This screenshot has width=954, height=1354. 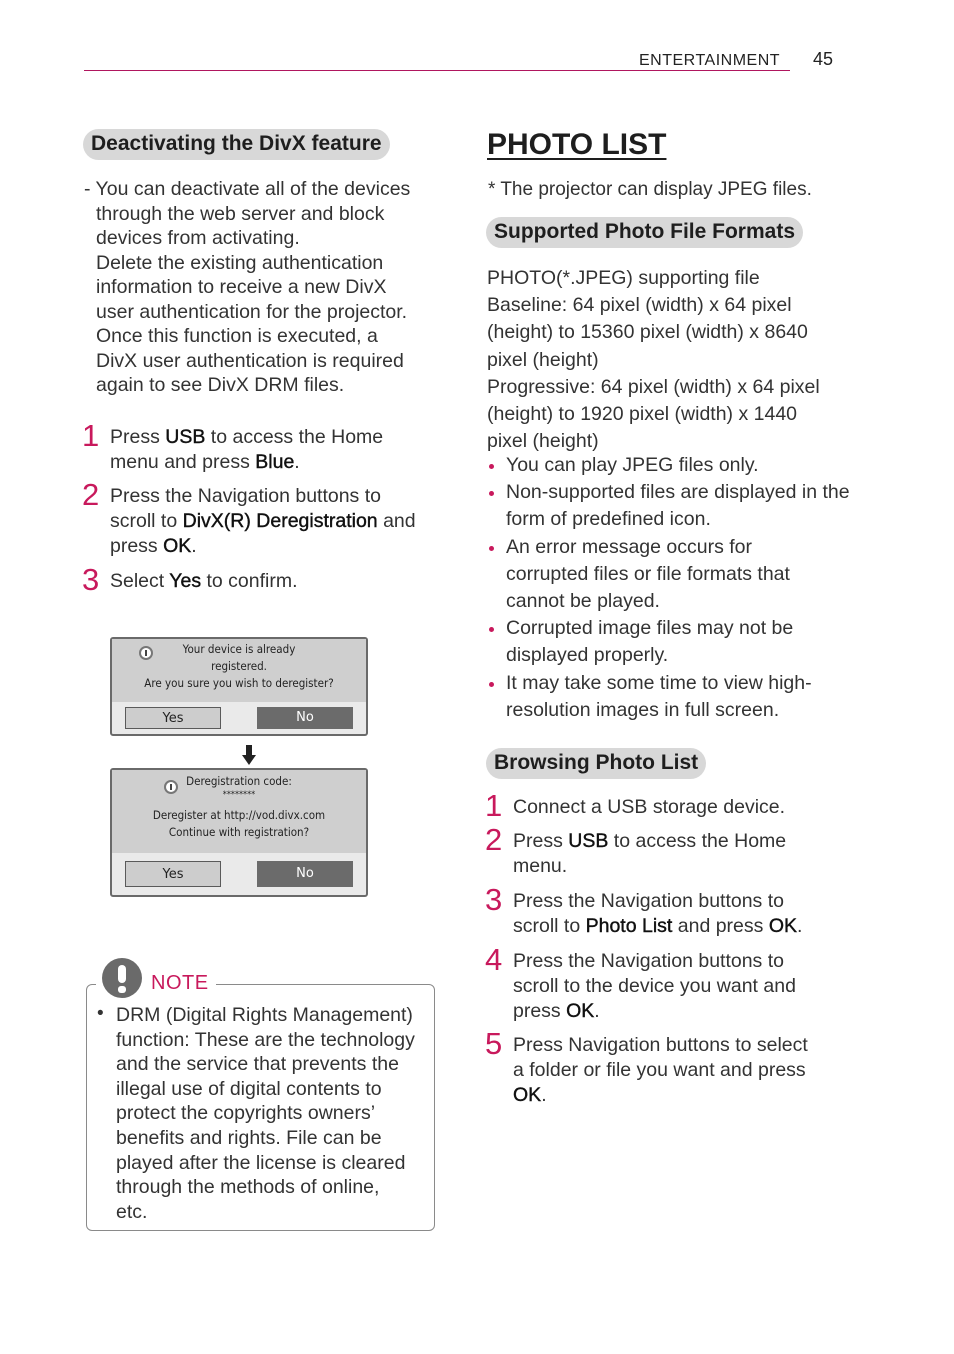 What do you see at coordinates (650, 189) in the screenshot?
I see `footnote: * The projector can display JPEG files.` at bounding box center [650, 189].